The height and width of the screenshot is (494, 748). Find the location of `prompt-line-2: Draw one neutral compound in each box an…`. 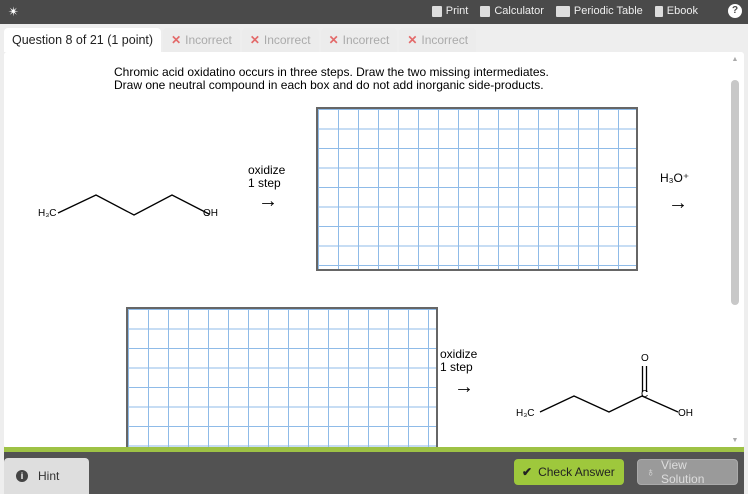

prompt-line-2: Draw one neutral compound in each box an… is located at coordinates (329, 85).